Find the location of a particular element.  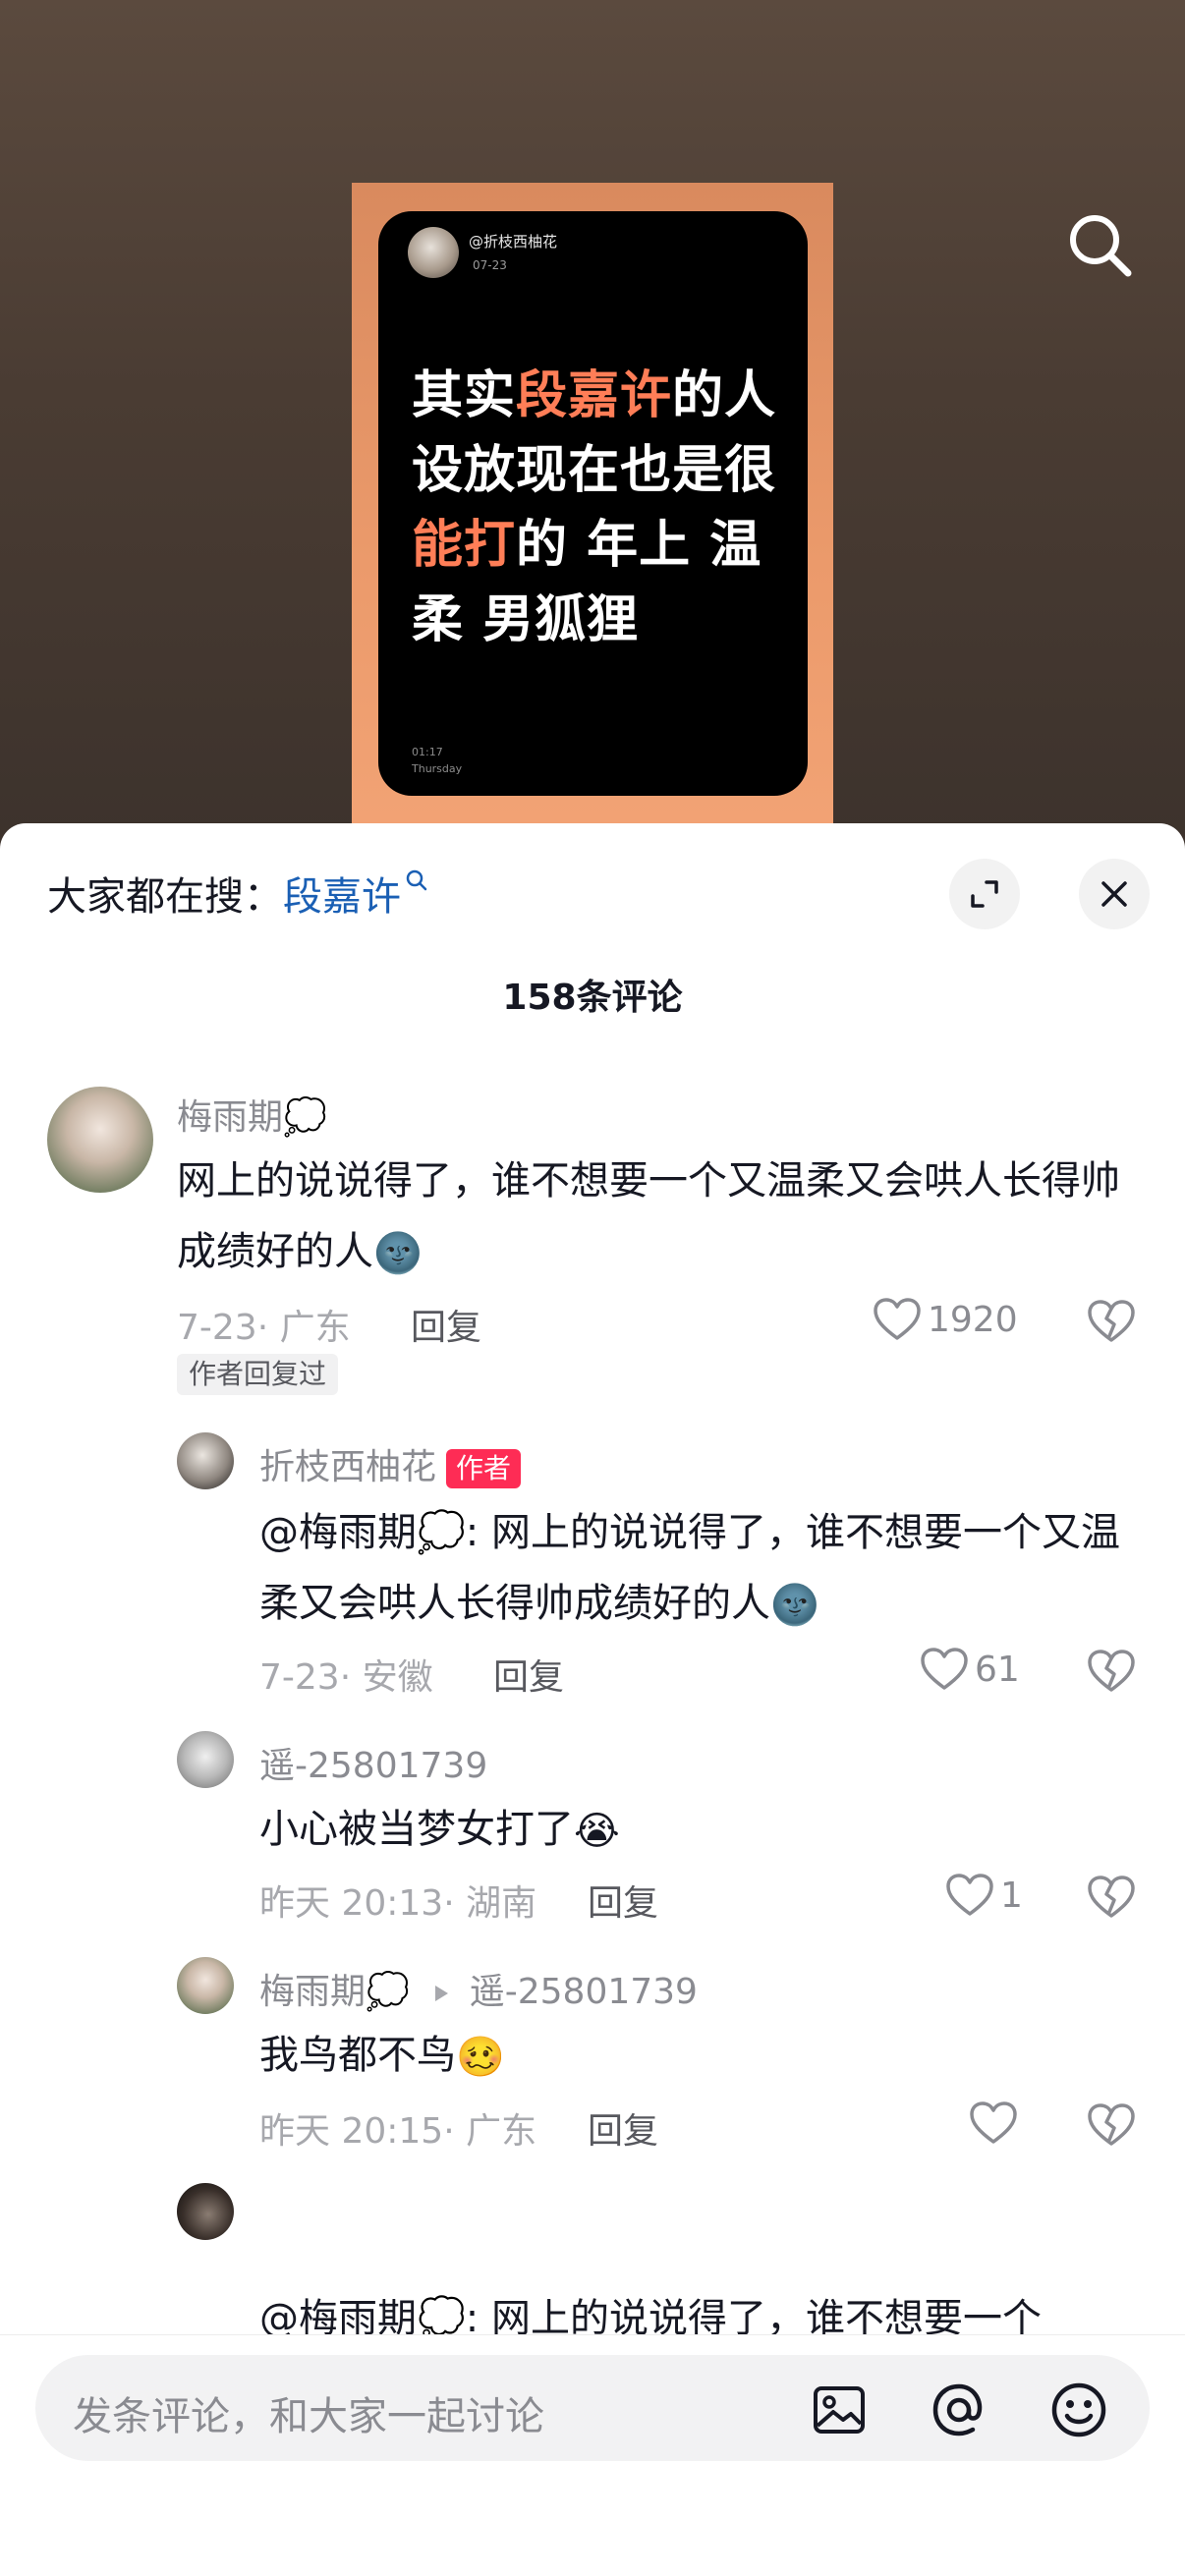

comment-count: 158条评论 is located at coordinates (592, 998).